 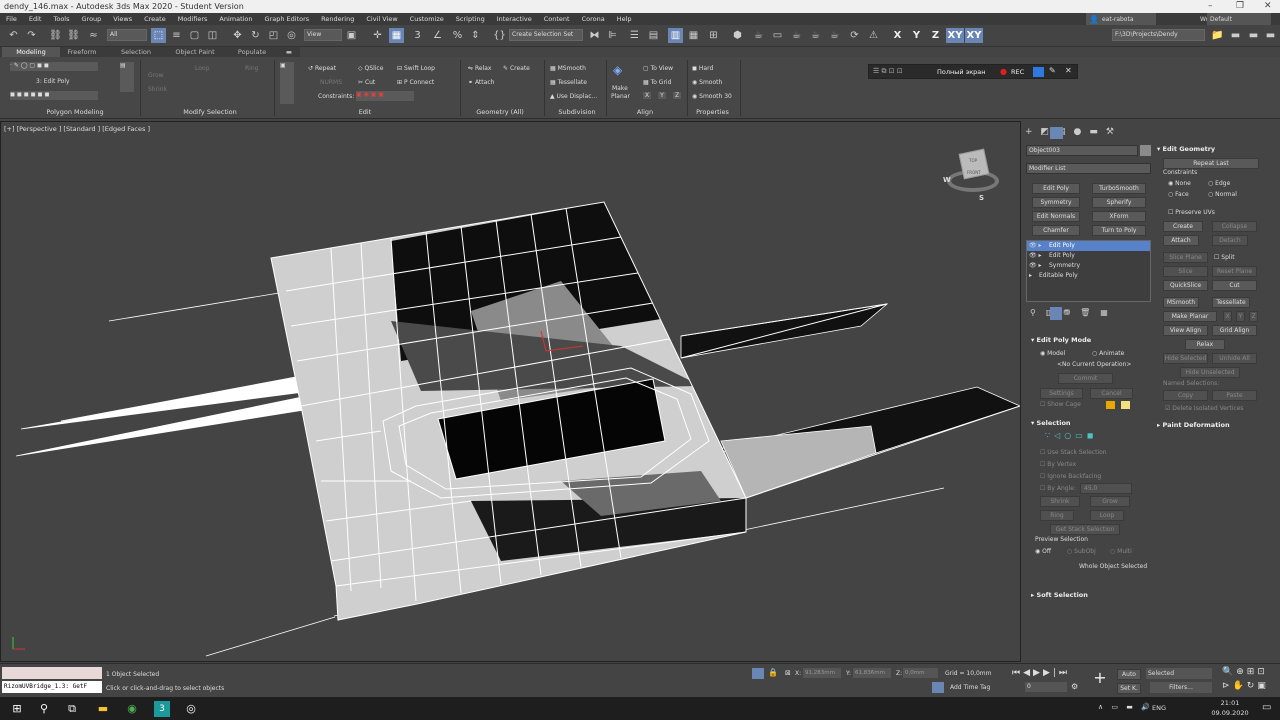 What do you see at coordinates (1085, 378) in the screenshot?
I see `commit-button: Commit` at bounding box center [1085, 378].